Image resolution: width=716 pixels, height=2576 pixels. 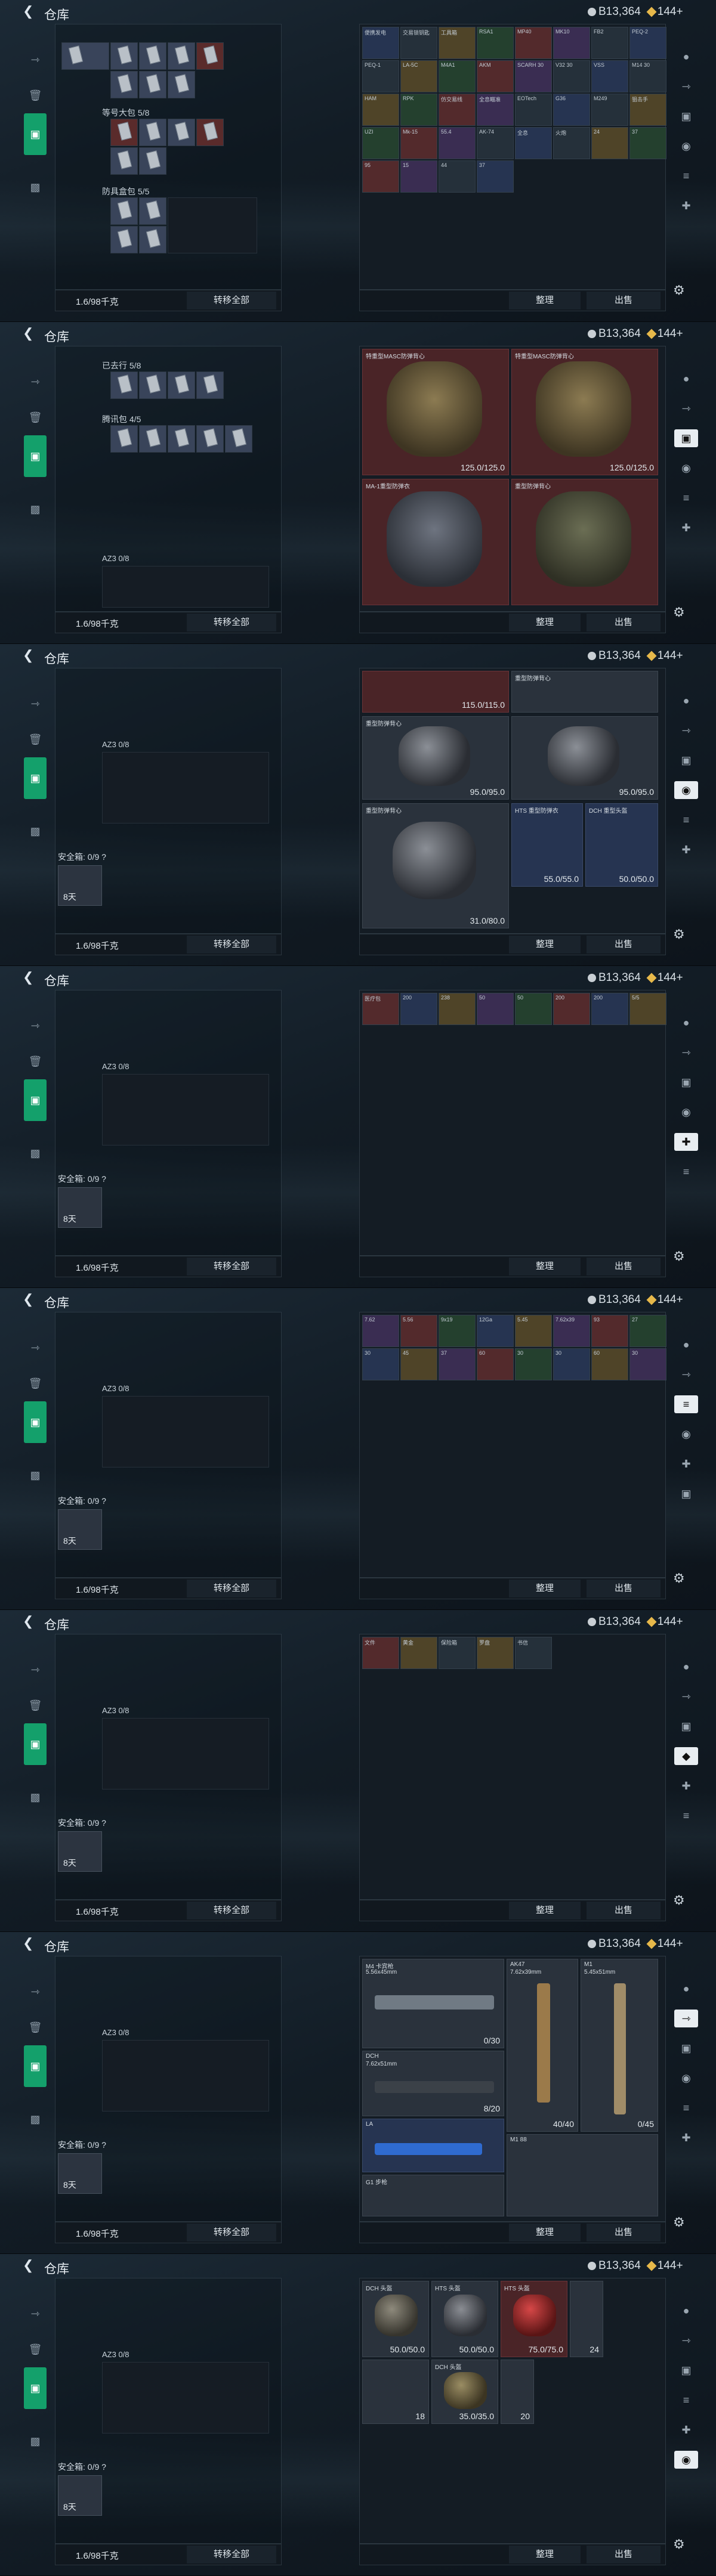 I want to click on warehouse-item: 7.62, so click(x=380, y=1331).